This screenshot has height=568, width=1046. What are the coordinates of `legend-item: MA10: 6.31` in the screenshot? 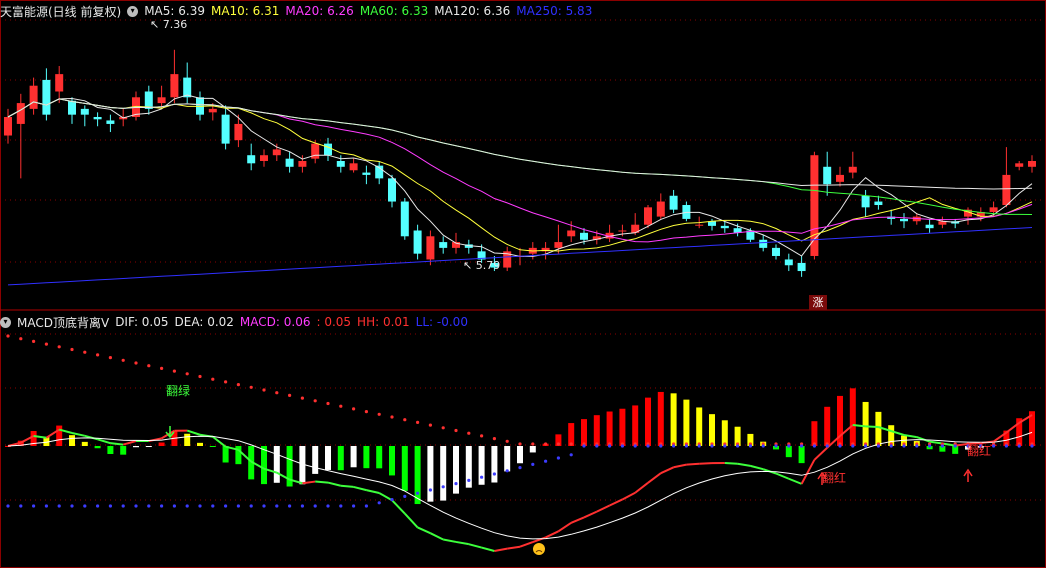 It's located at (245, 11).